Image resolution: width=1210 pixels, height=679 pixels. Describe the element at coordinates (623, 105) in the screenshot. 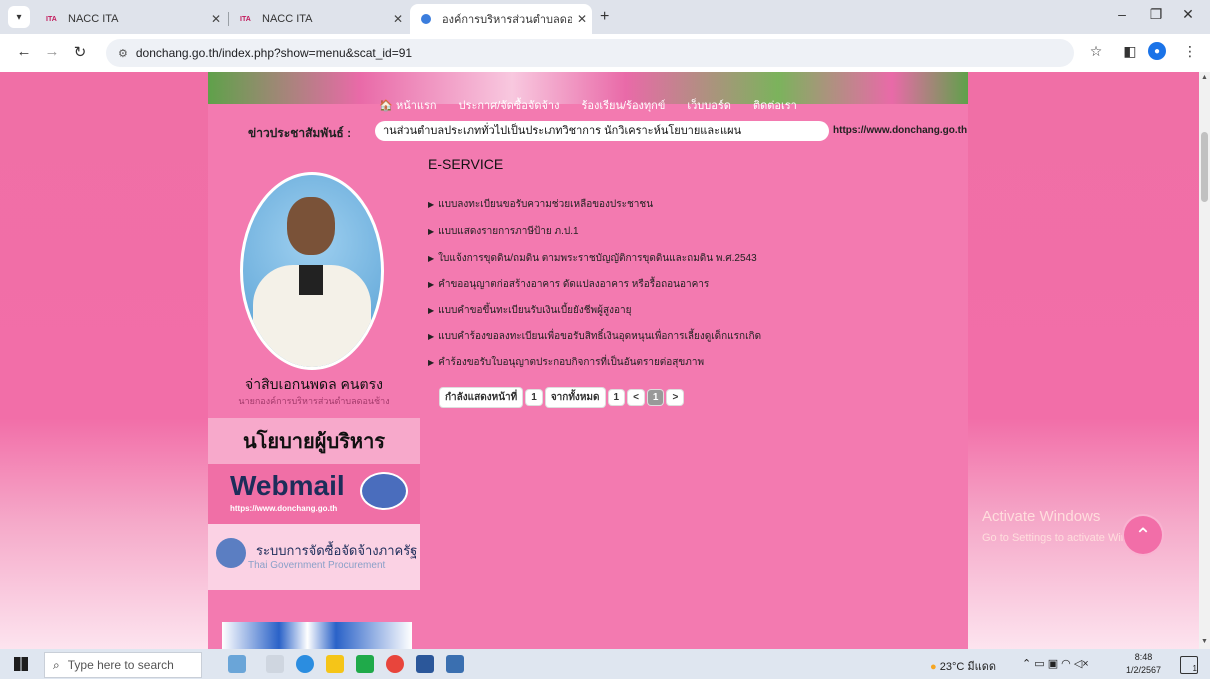

I see `nav-complaints: ร้องเรียน/ร้องทุกข์` at that location.